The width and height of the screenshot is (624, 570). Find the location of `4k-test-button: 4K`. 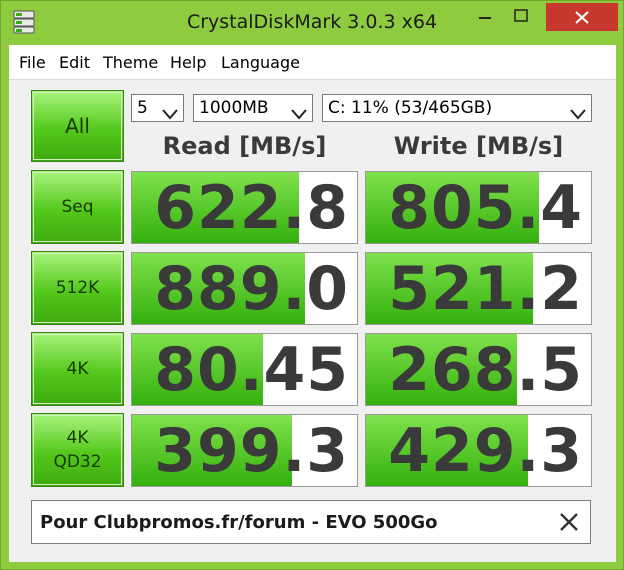

4k-test-button: 4K is located at coordinates (77, 369).